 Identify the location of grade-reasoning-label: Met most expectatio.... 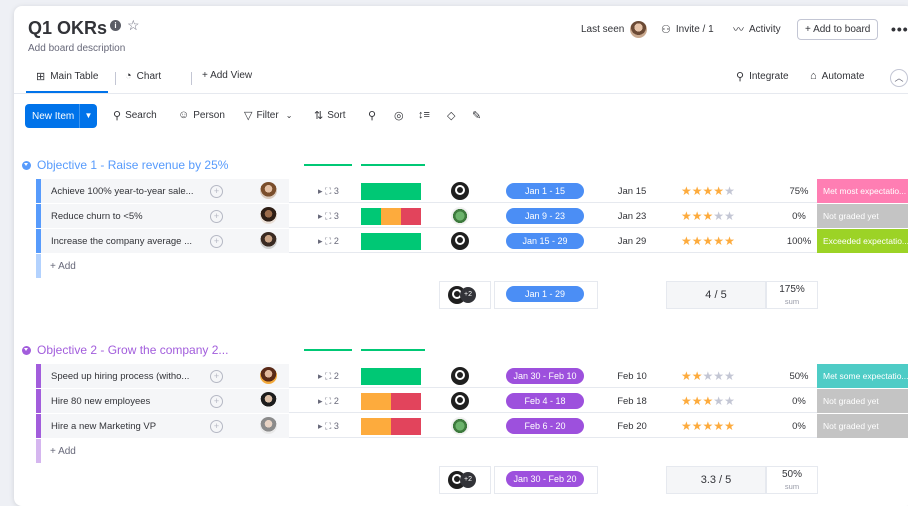
(862, 191).